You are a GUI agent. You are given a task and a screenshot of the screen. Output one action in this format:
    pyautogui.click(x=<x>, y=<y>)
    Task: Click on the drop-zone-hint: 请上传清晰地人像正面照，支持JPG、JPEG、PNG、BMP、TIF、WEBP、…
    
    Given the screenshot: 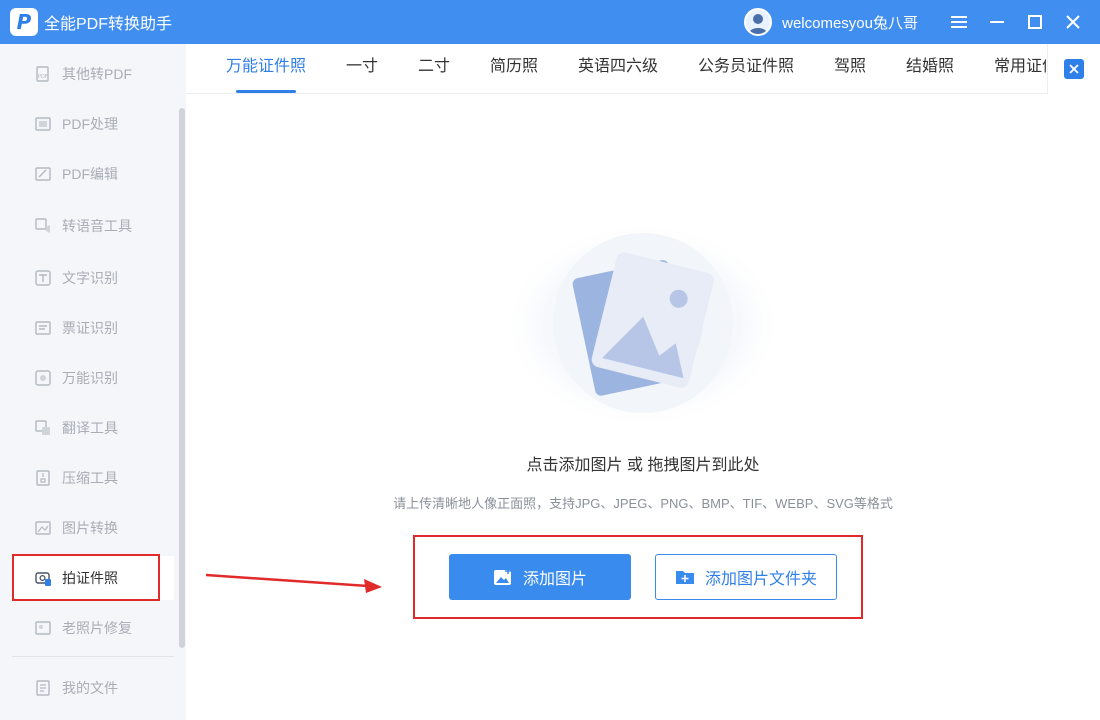 What is the action you would take?
    pyautogui.click(x=643, y=503)
    